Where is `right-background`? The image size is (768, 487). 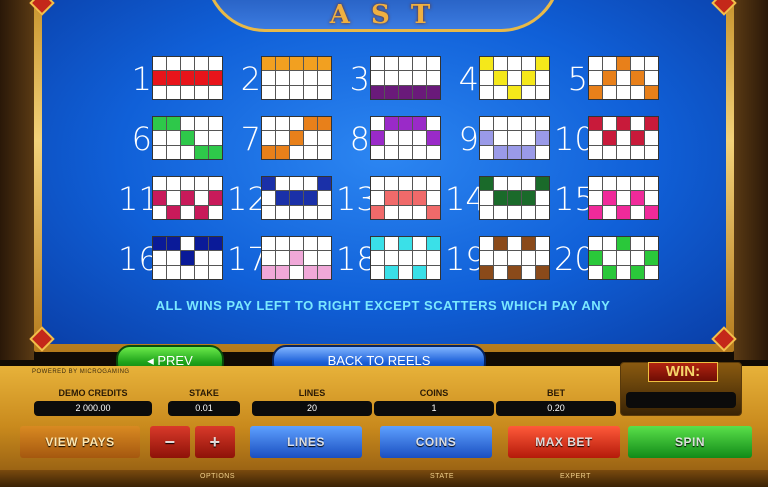
right-background is located at coordinates (751, 180).